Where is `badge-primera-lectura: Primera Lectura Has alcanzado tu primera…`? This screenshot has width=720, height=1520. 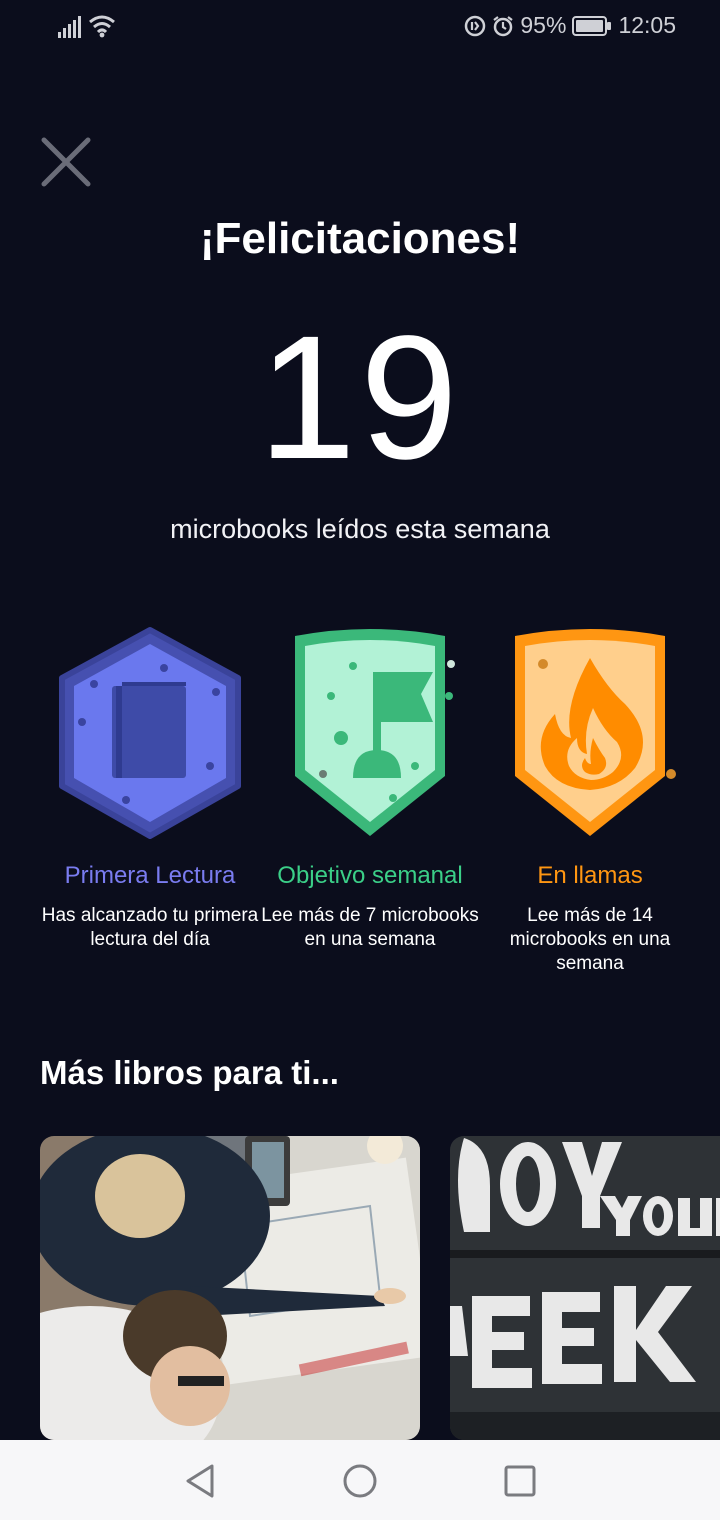
badge-primera-lectura: Primera Lectura Has alcanzado tu primera… is located at coordinates (150, 789).